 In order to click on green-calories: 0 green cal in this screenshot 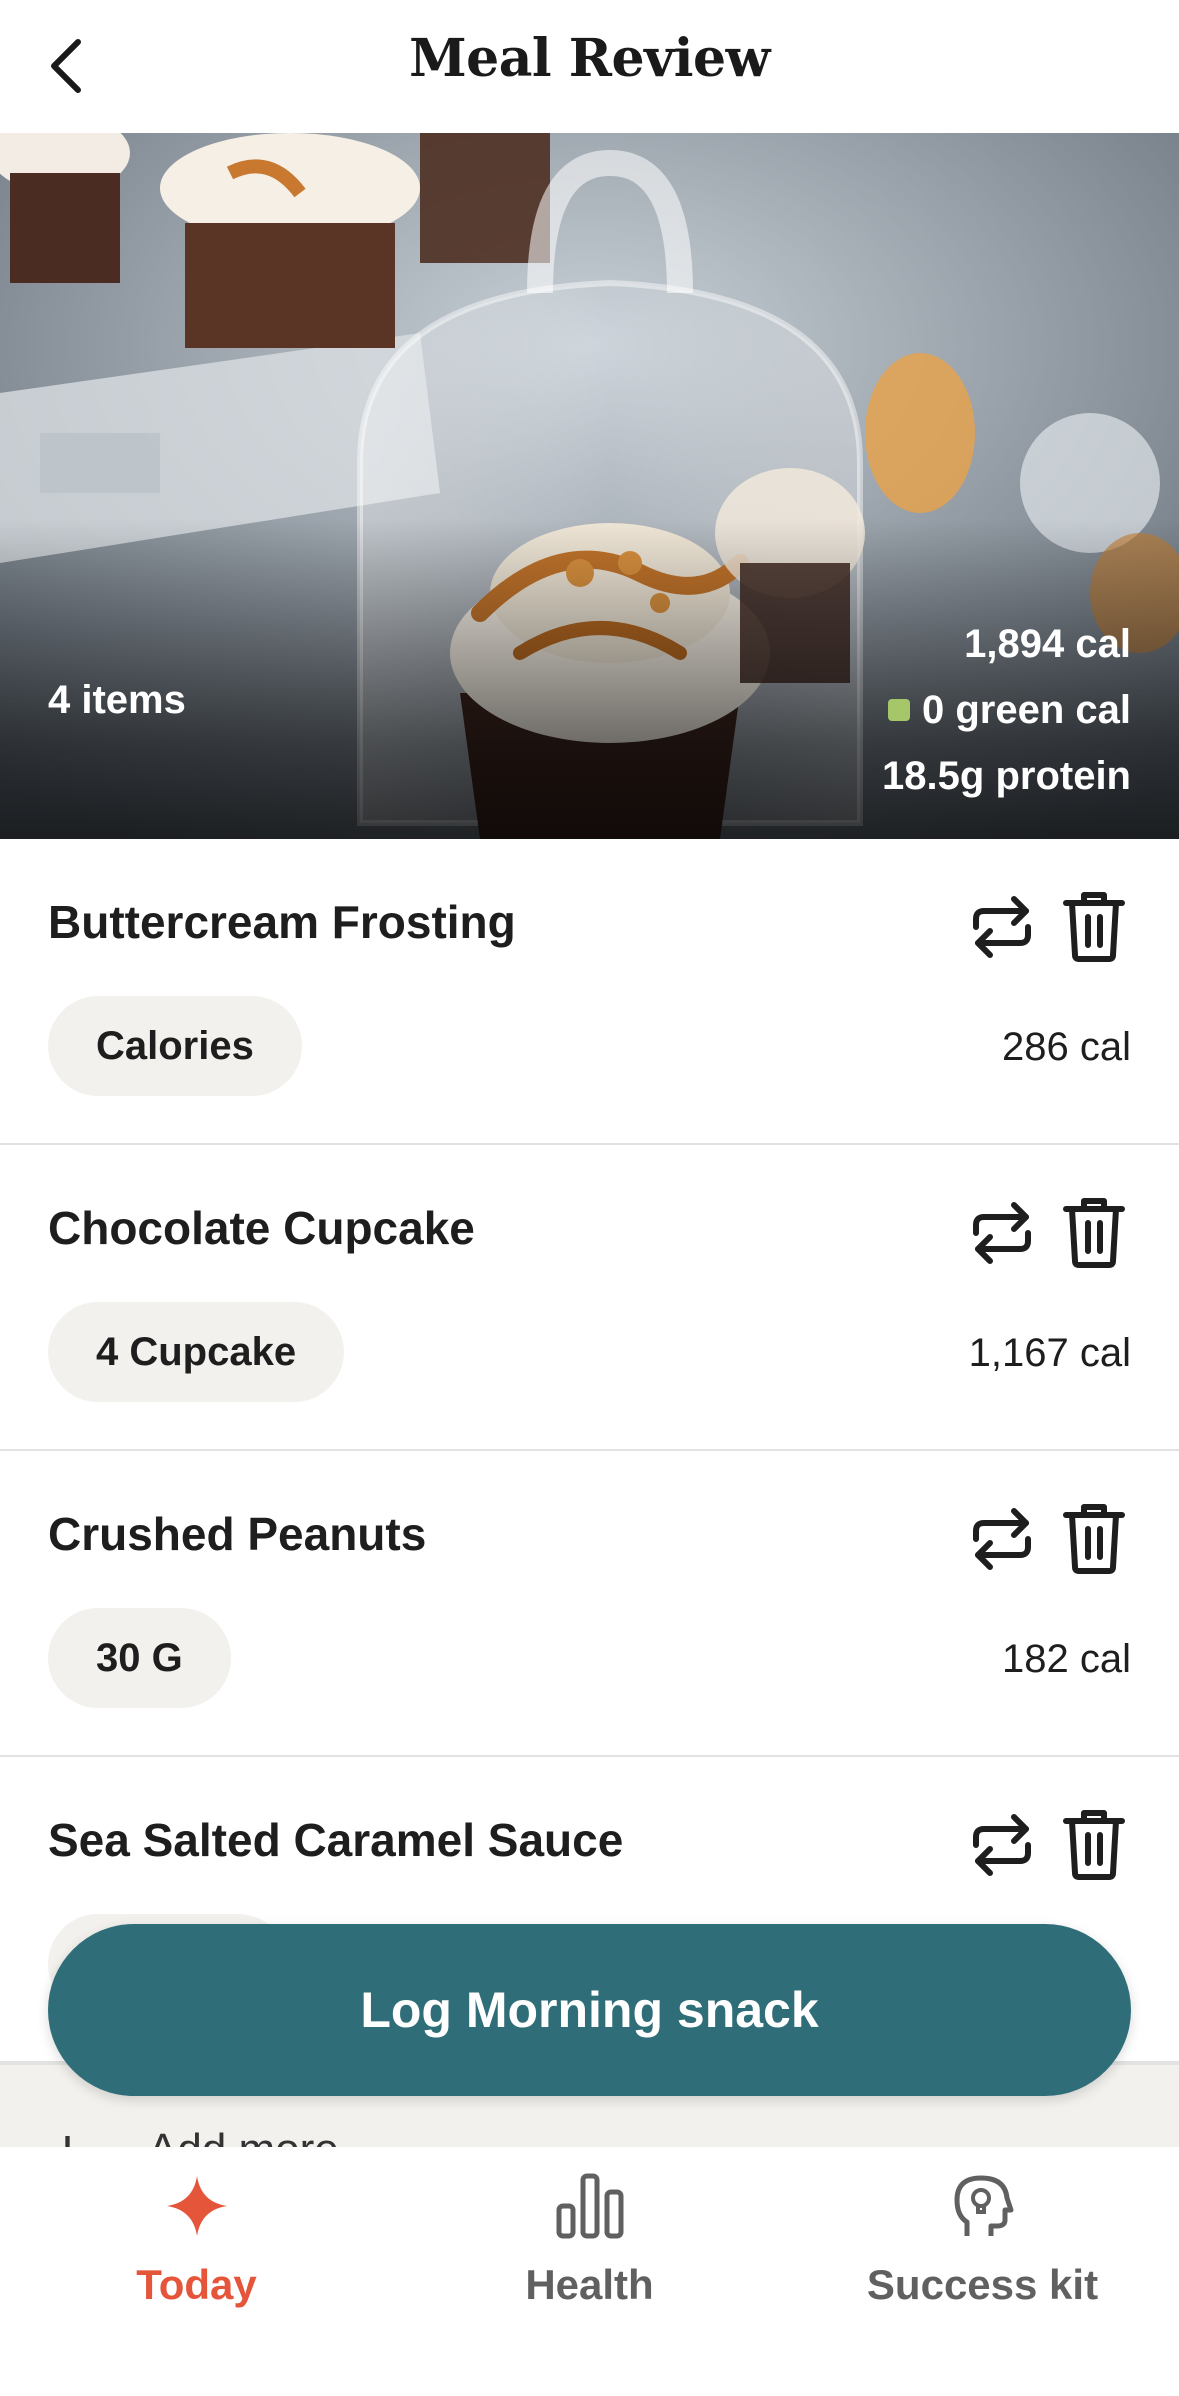, I will do `click(1026, 710)`.